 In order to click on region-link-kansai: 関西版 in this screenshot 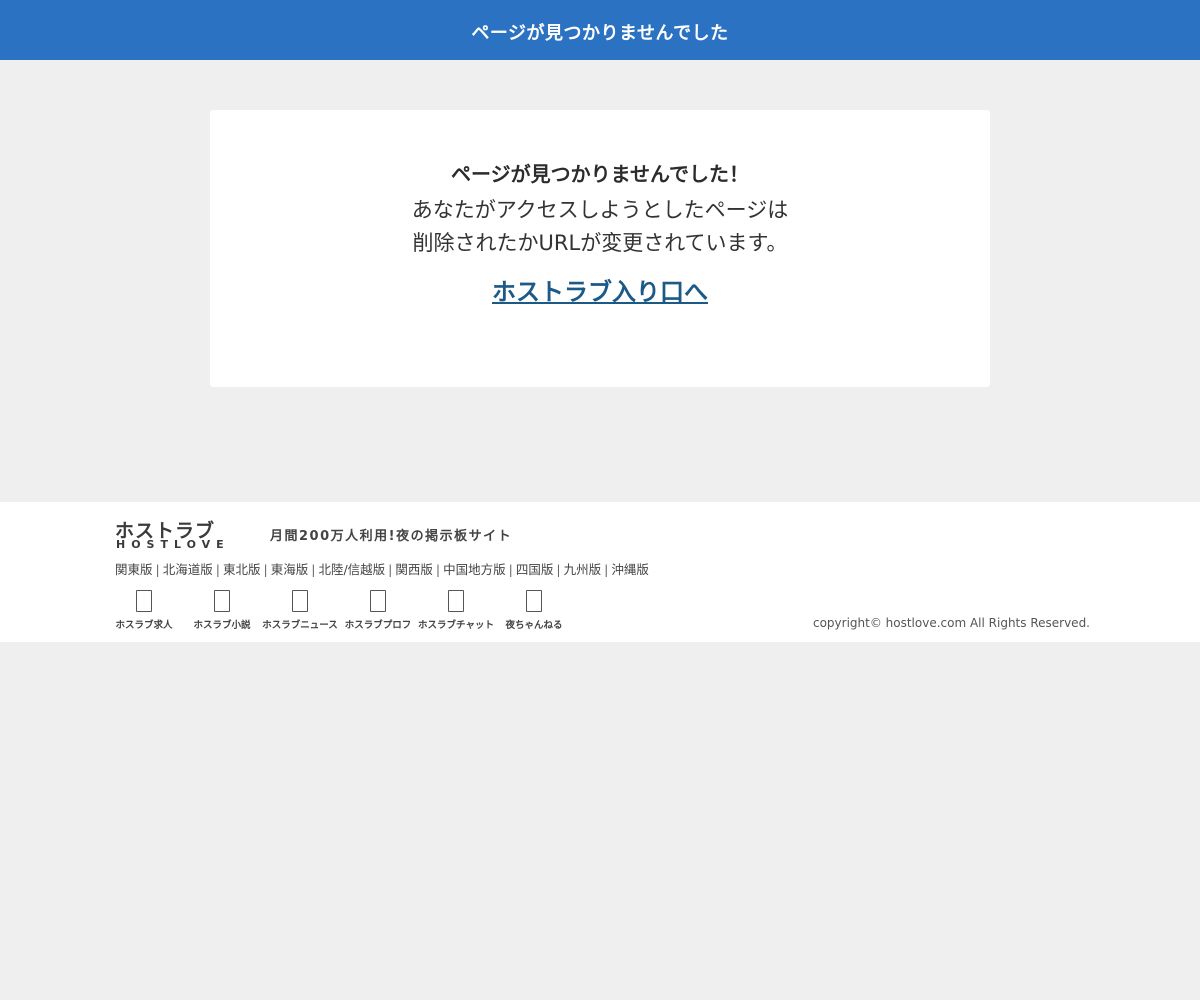, I will do `click(414, 569)`.